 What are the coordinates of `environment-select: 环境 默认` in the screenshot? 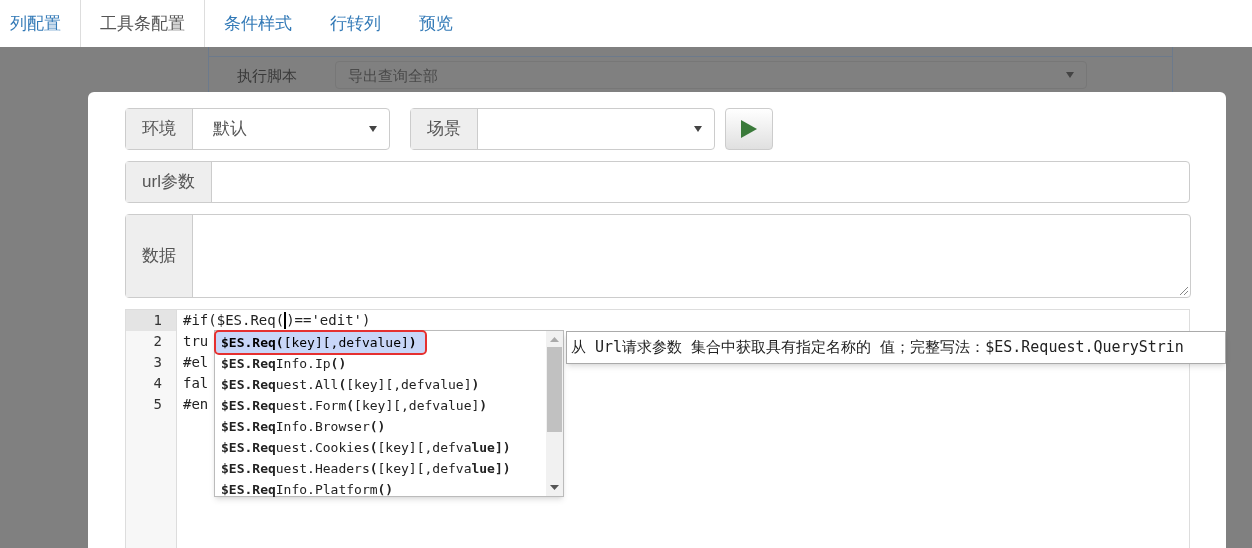 It's located at (257, 129).